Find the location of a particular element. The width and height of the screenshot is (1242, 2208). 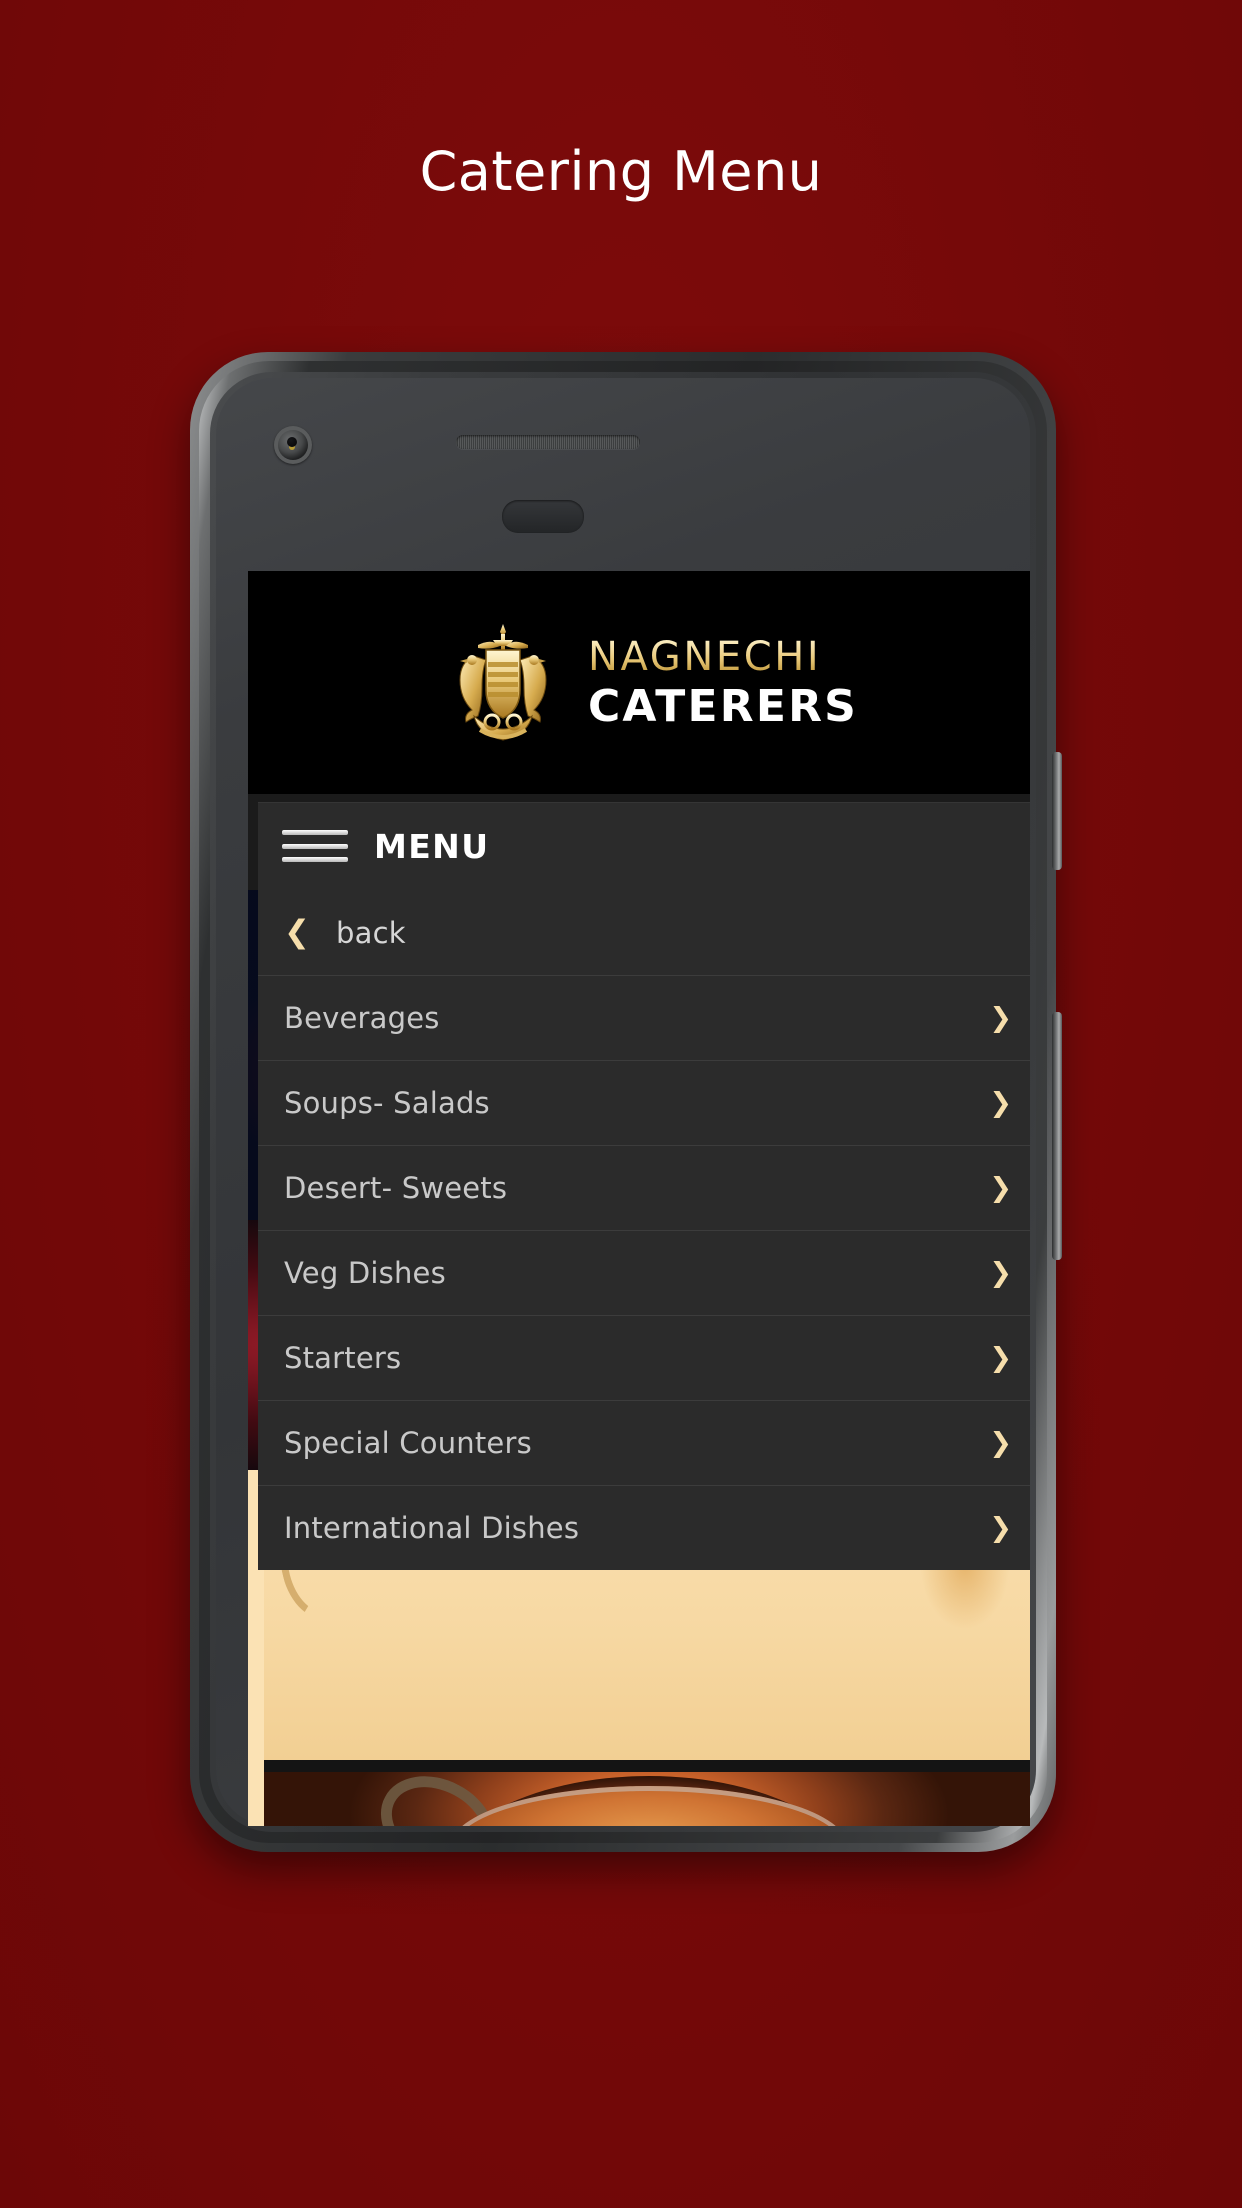

menu-item-label: Starters is located at coordinates (343, 1358).